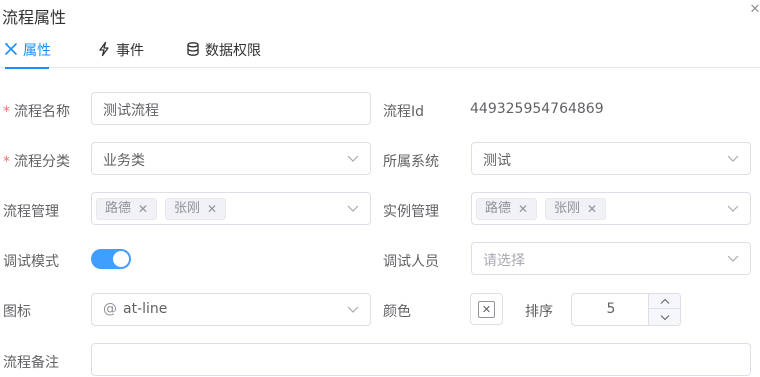  What do you see at coordinates (34, 17) in the screenshot?
I see `dialog-title: 流程属性` at bounding box center [34, 17].